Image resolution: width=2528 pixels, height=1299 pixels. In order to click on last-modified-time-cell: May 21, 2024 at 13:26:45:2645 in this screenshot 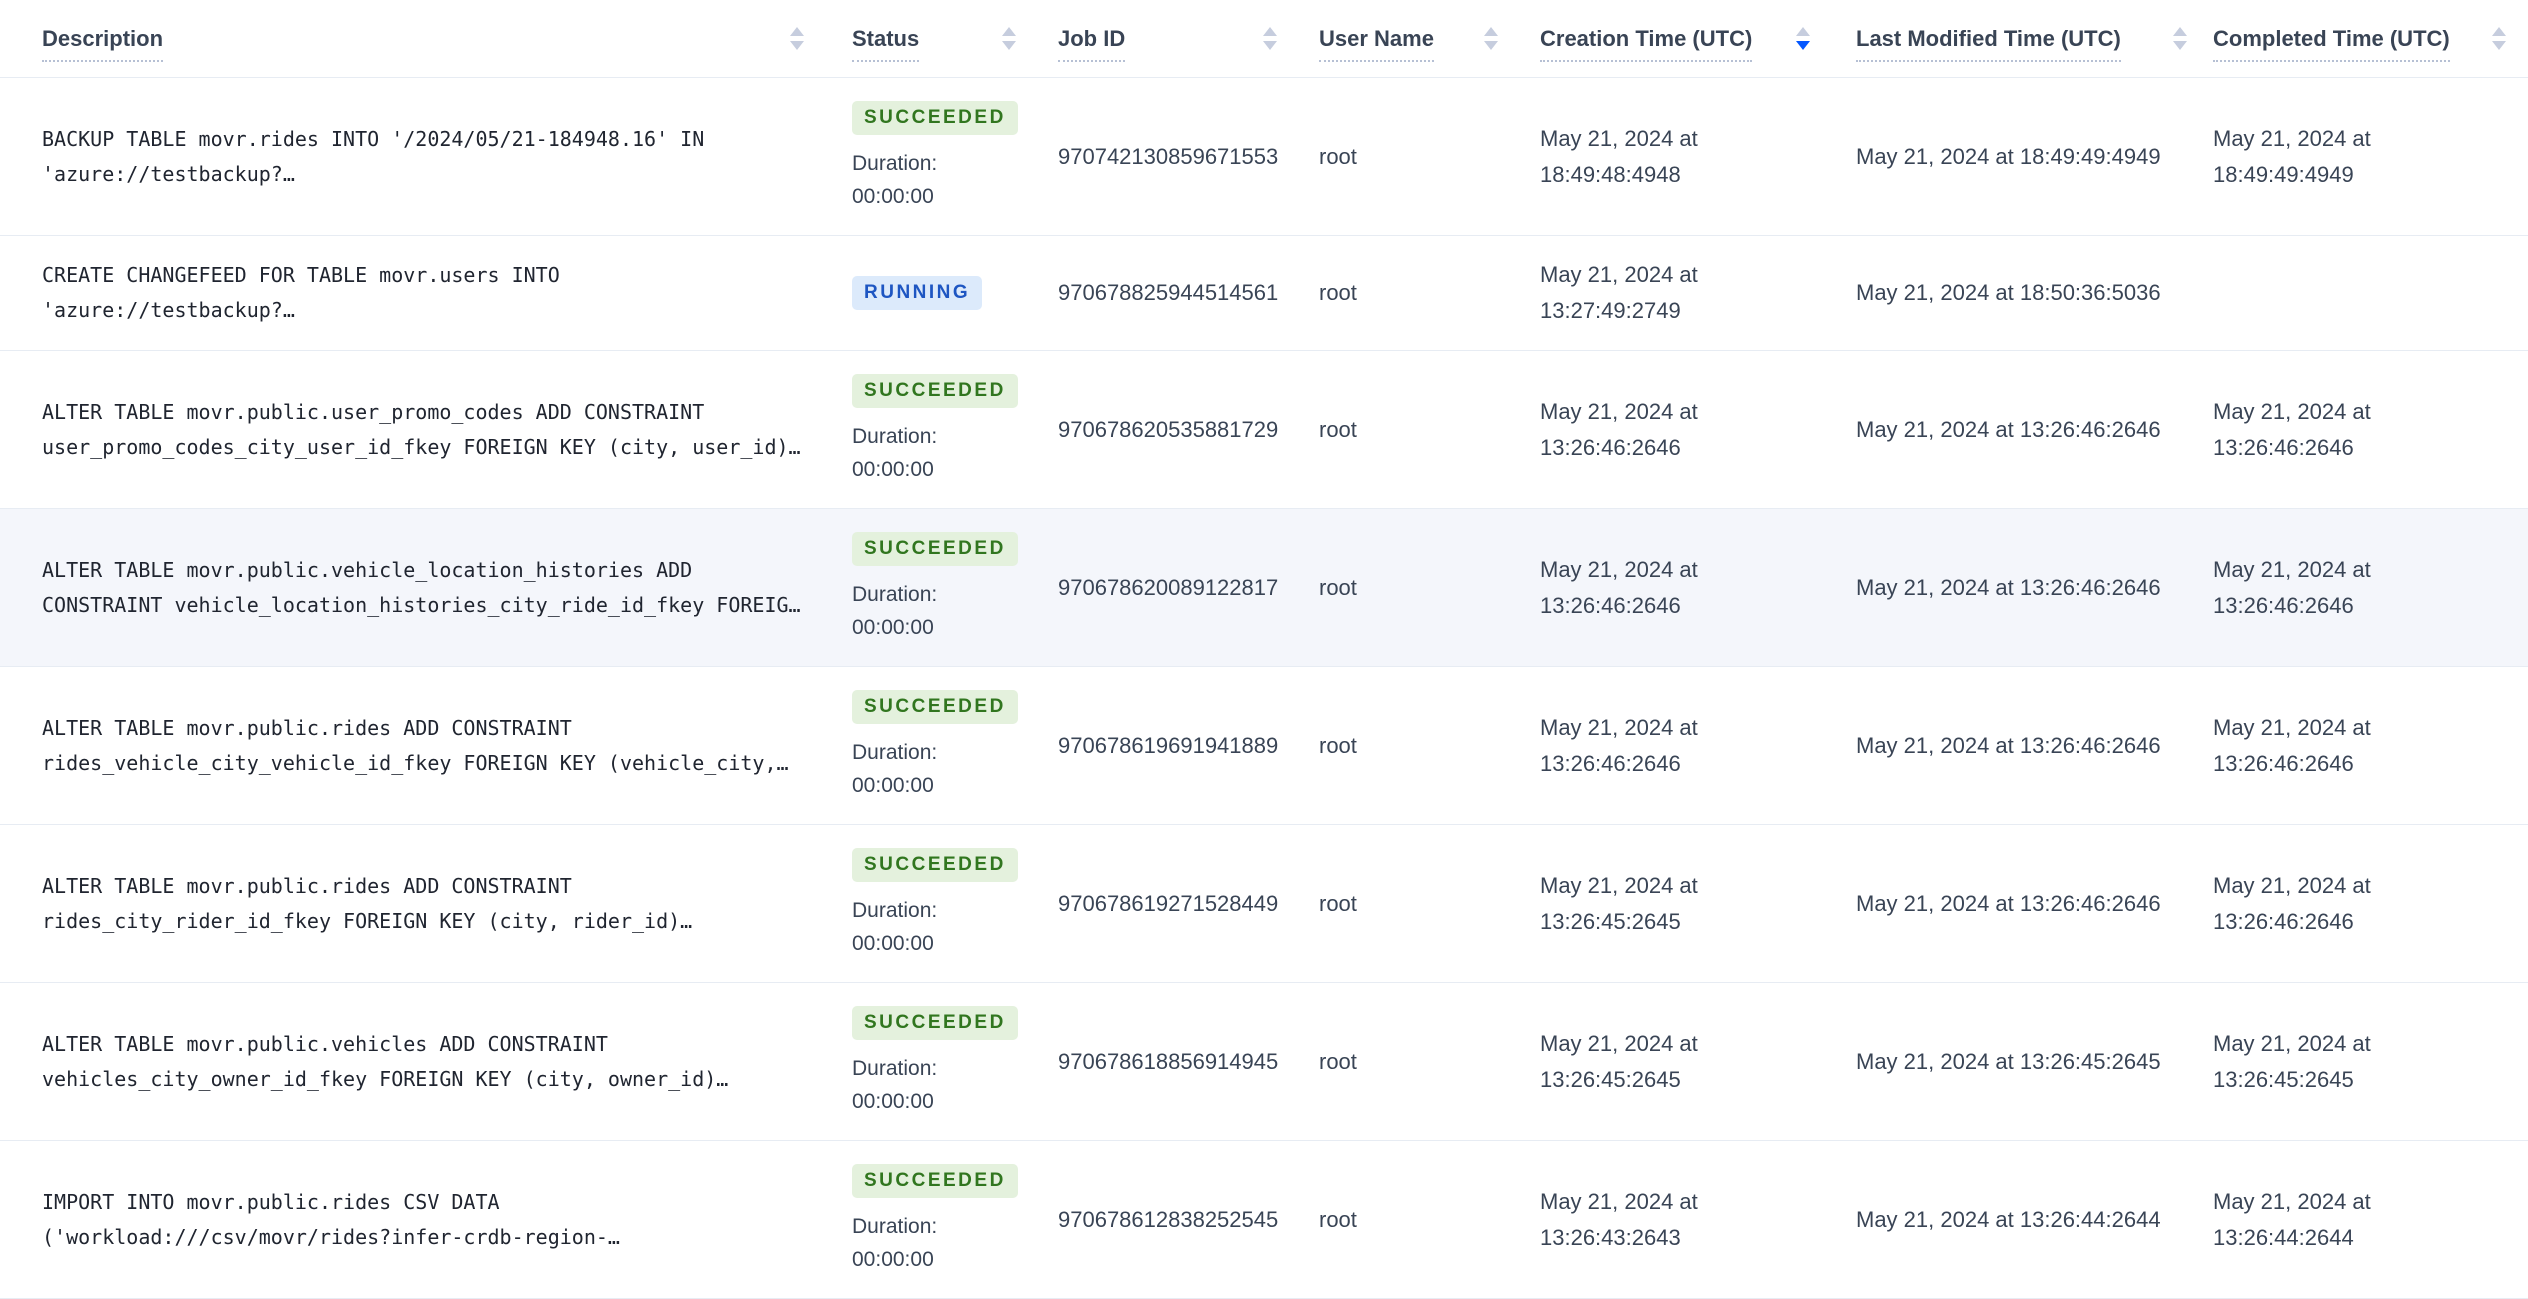, I will do `click(2008, 1061)`.